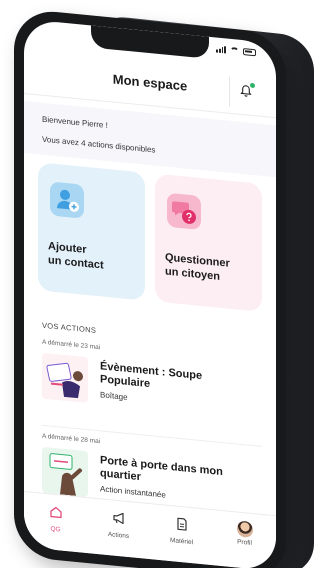  I want to click on document-icon, so click(181, 524).